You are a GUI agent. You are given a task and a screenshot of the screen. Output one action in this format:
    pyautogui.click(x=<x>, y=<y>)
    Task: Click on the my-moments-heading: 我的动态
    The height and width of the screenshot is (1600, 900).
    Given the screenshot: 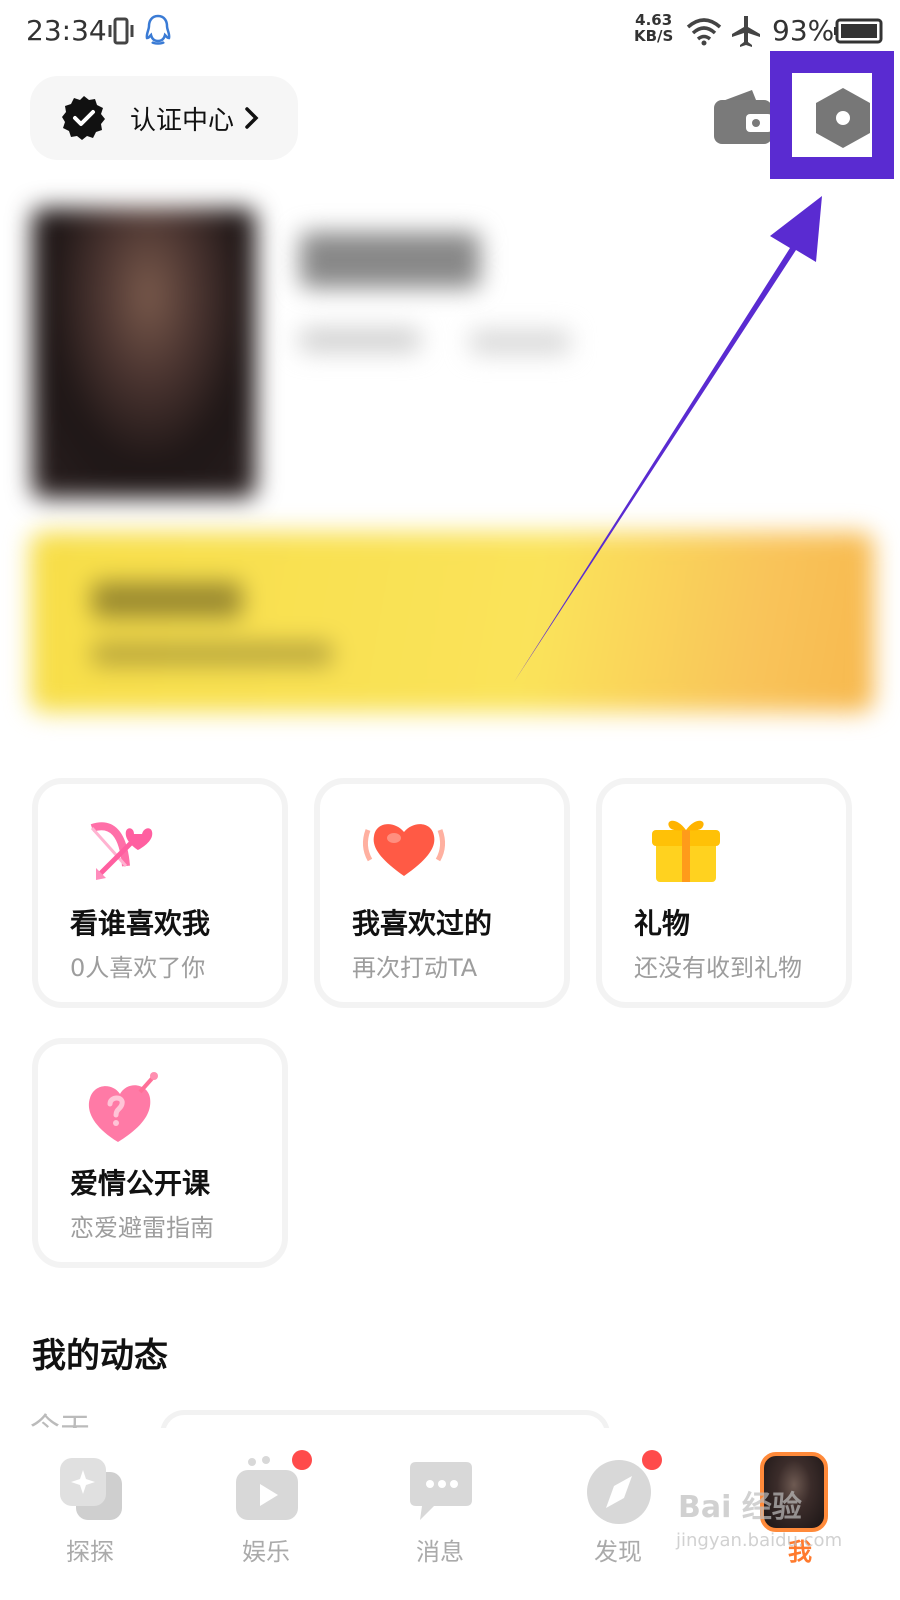 What is the action you would take?
    pyautogui.click(x=100, y=1356)
    